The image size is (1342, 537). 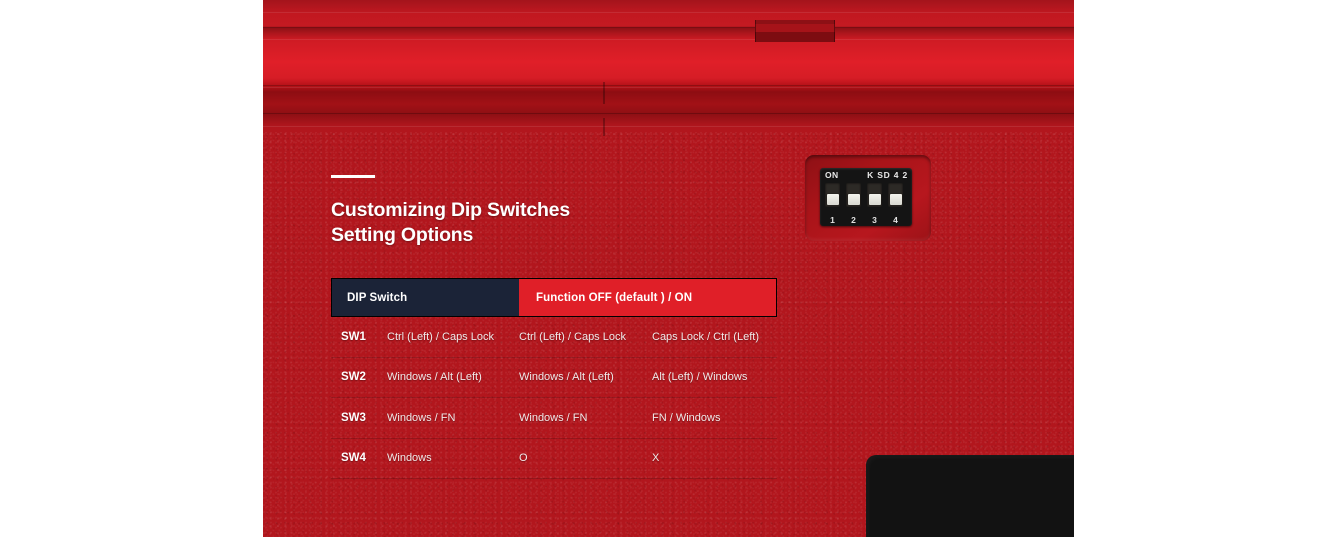 What do you see at coordinates (402, 235) in the screenshot?
I see `page-title-line-2: Setting Options` at bounding box center [402, 235].